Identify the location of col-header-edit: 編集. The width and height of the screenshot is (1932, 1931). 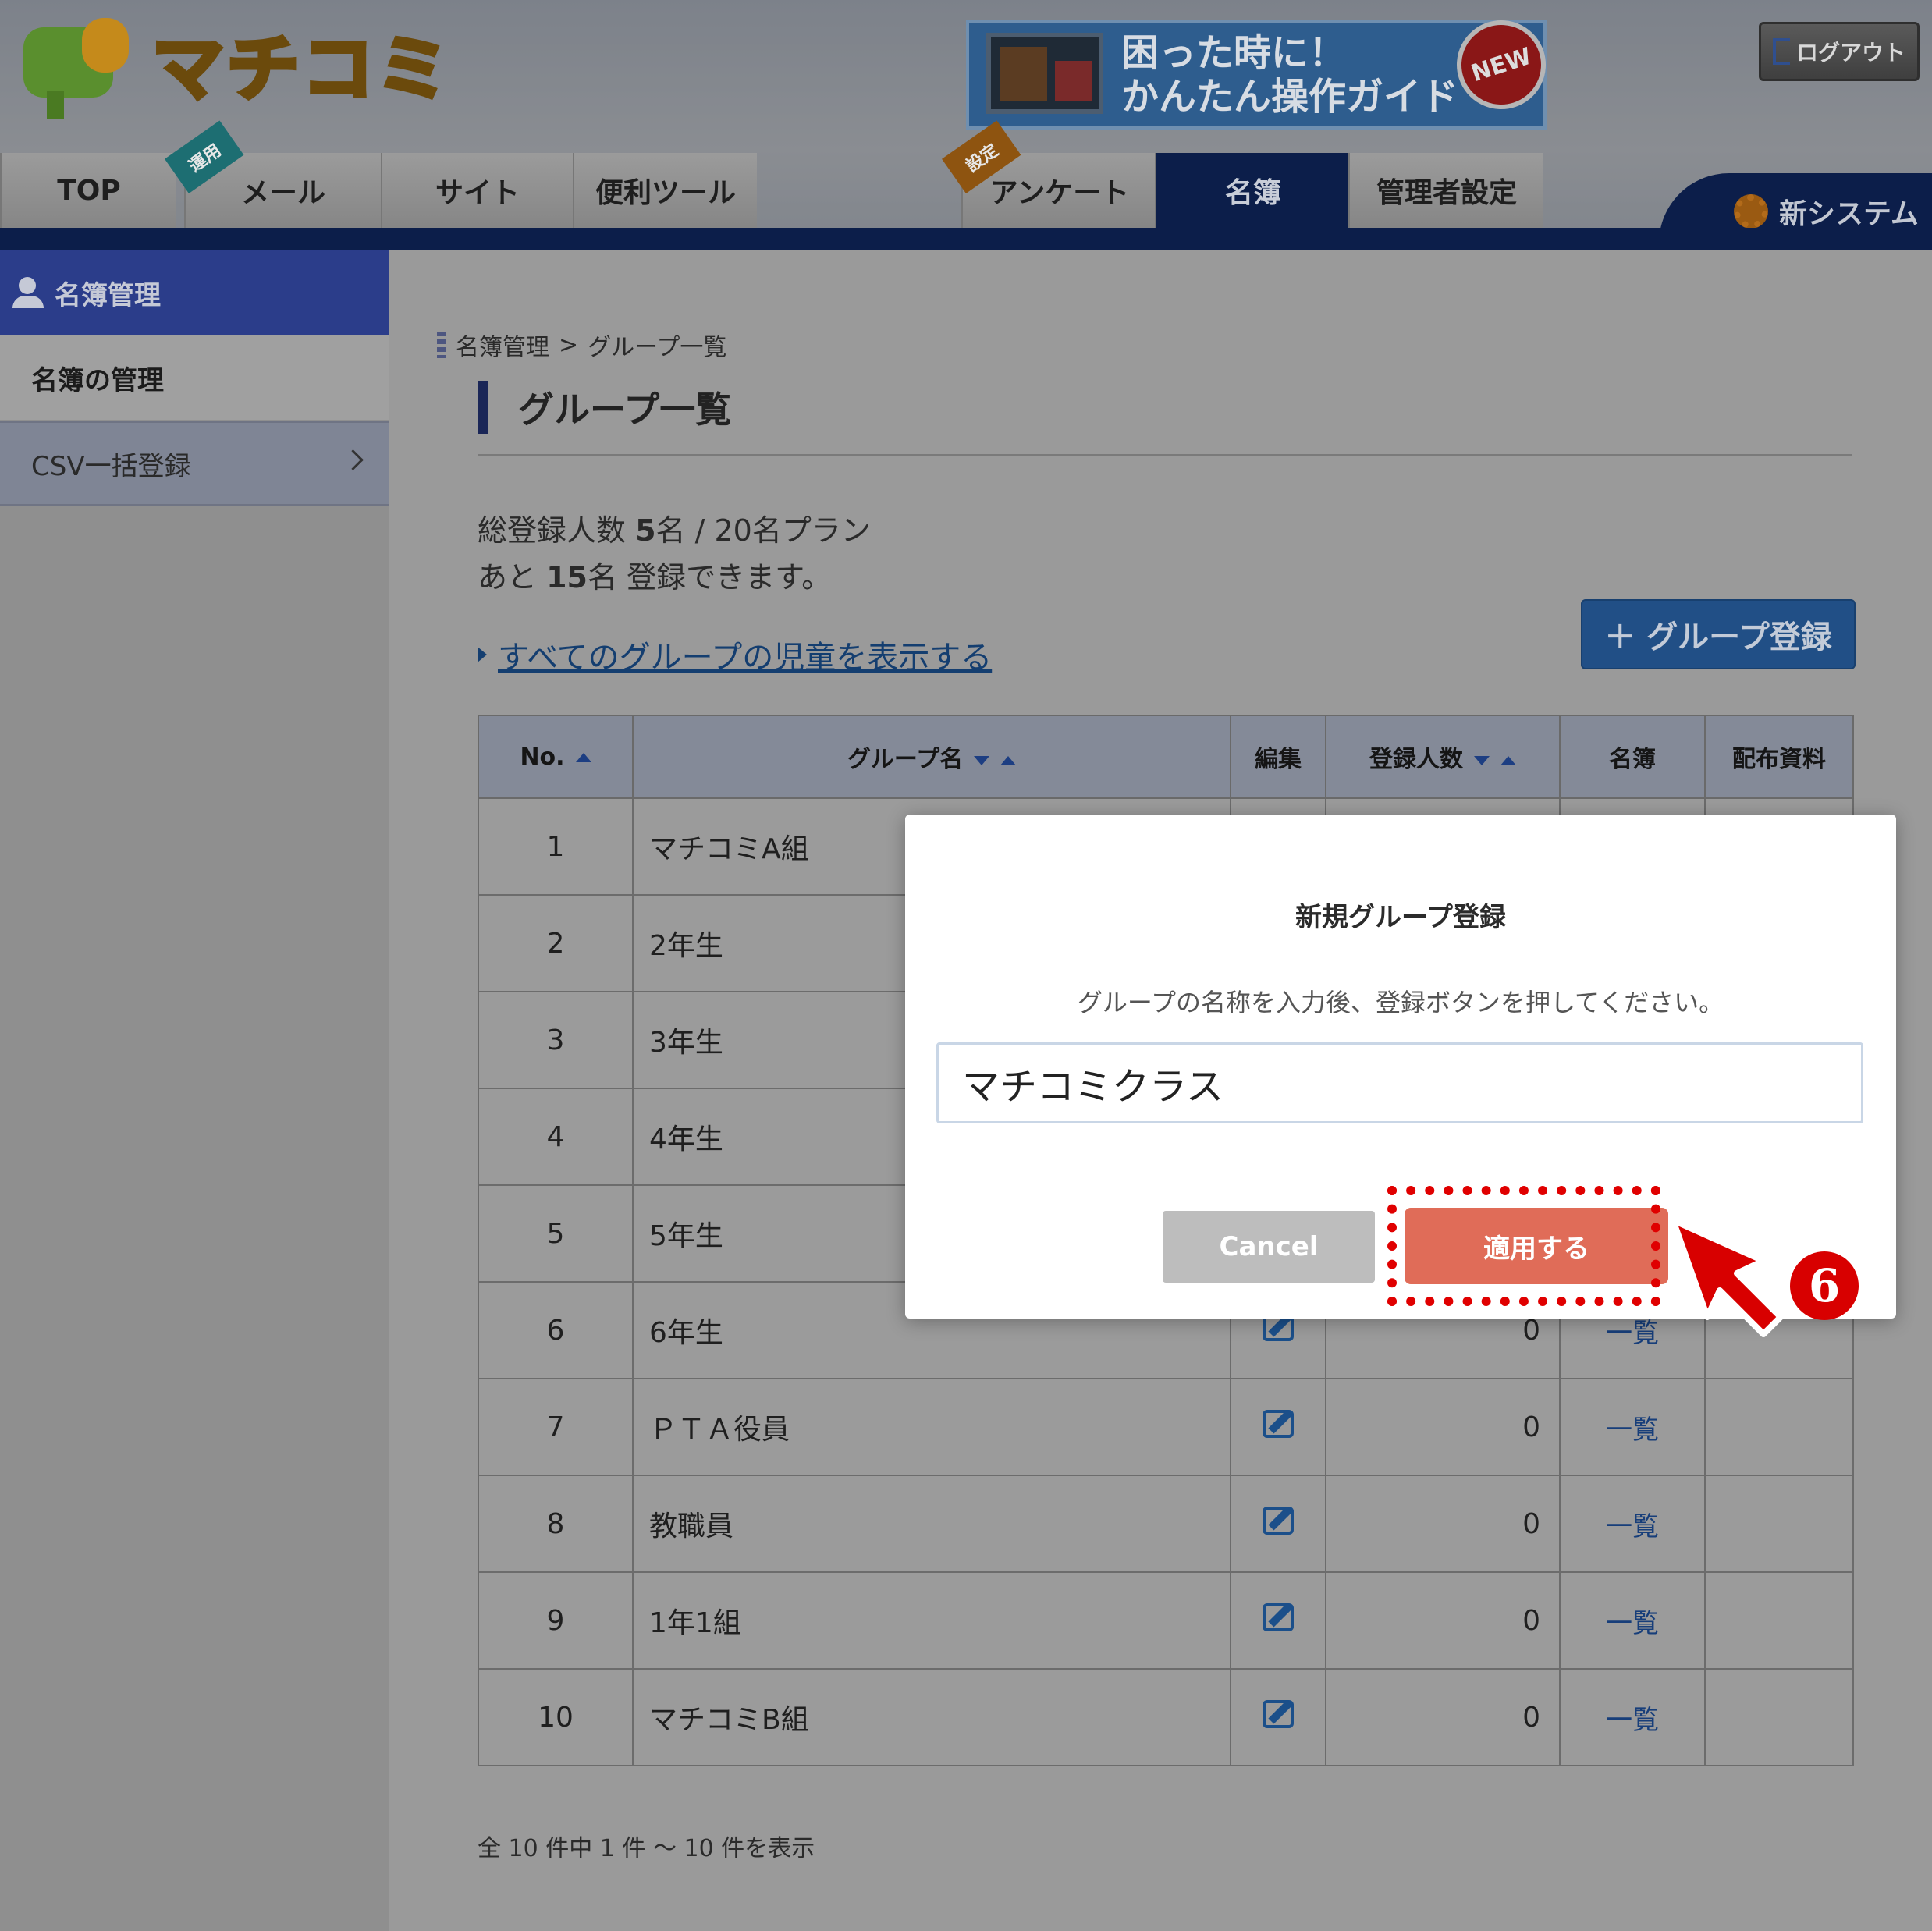
(1278, 757).